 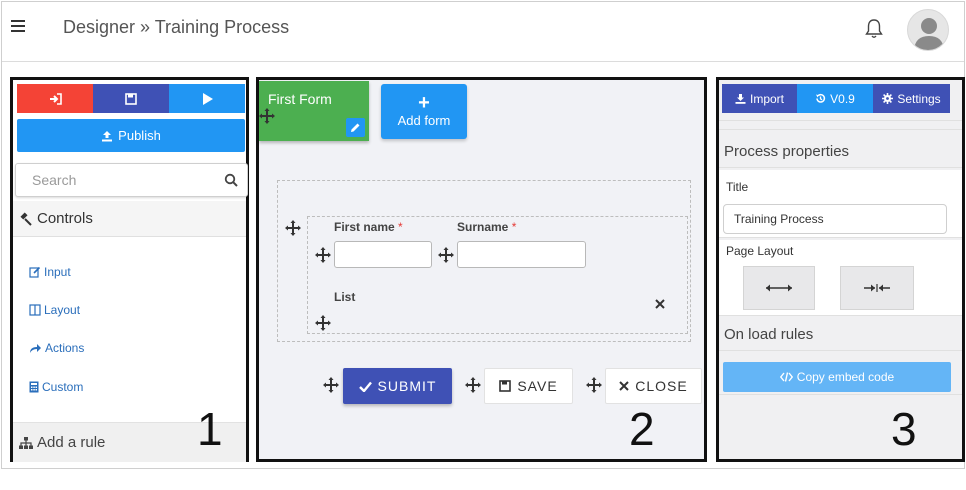 What do you see at coordinates (71, 442) in the screenshot?
I see `add-rule-label: Add a rule` at bounding box center [71, 442].